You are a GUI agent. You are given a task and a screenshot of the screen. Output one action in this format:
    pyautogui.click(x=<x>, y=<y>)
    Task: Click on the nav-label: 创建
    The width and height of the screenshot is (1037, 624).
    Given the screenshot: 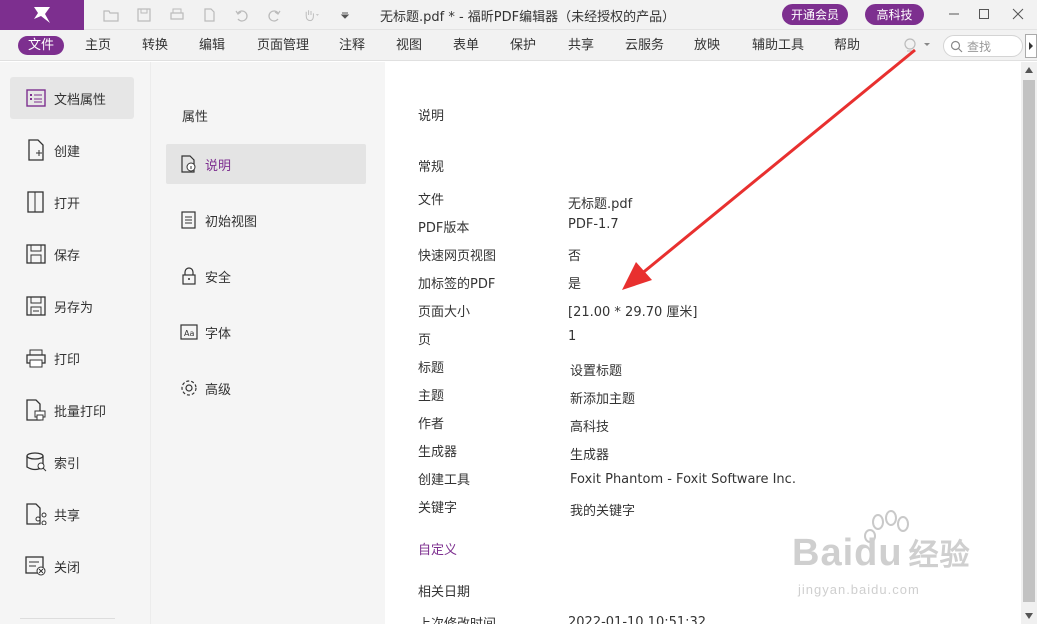 What is the action you would take?
    pyautogui.click(x=67, y=152)
    